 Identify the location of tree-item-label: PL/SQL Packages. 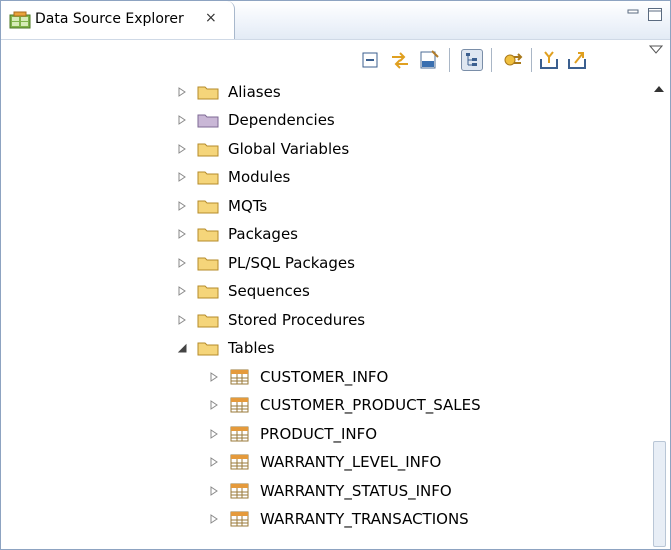
(291, 263).